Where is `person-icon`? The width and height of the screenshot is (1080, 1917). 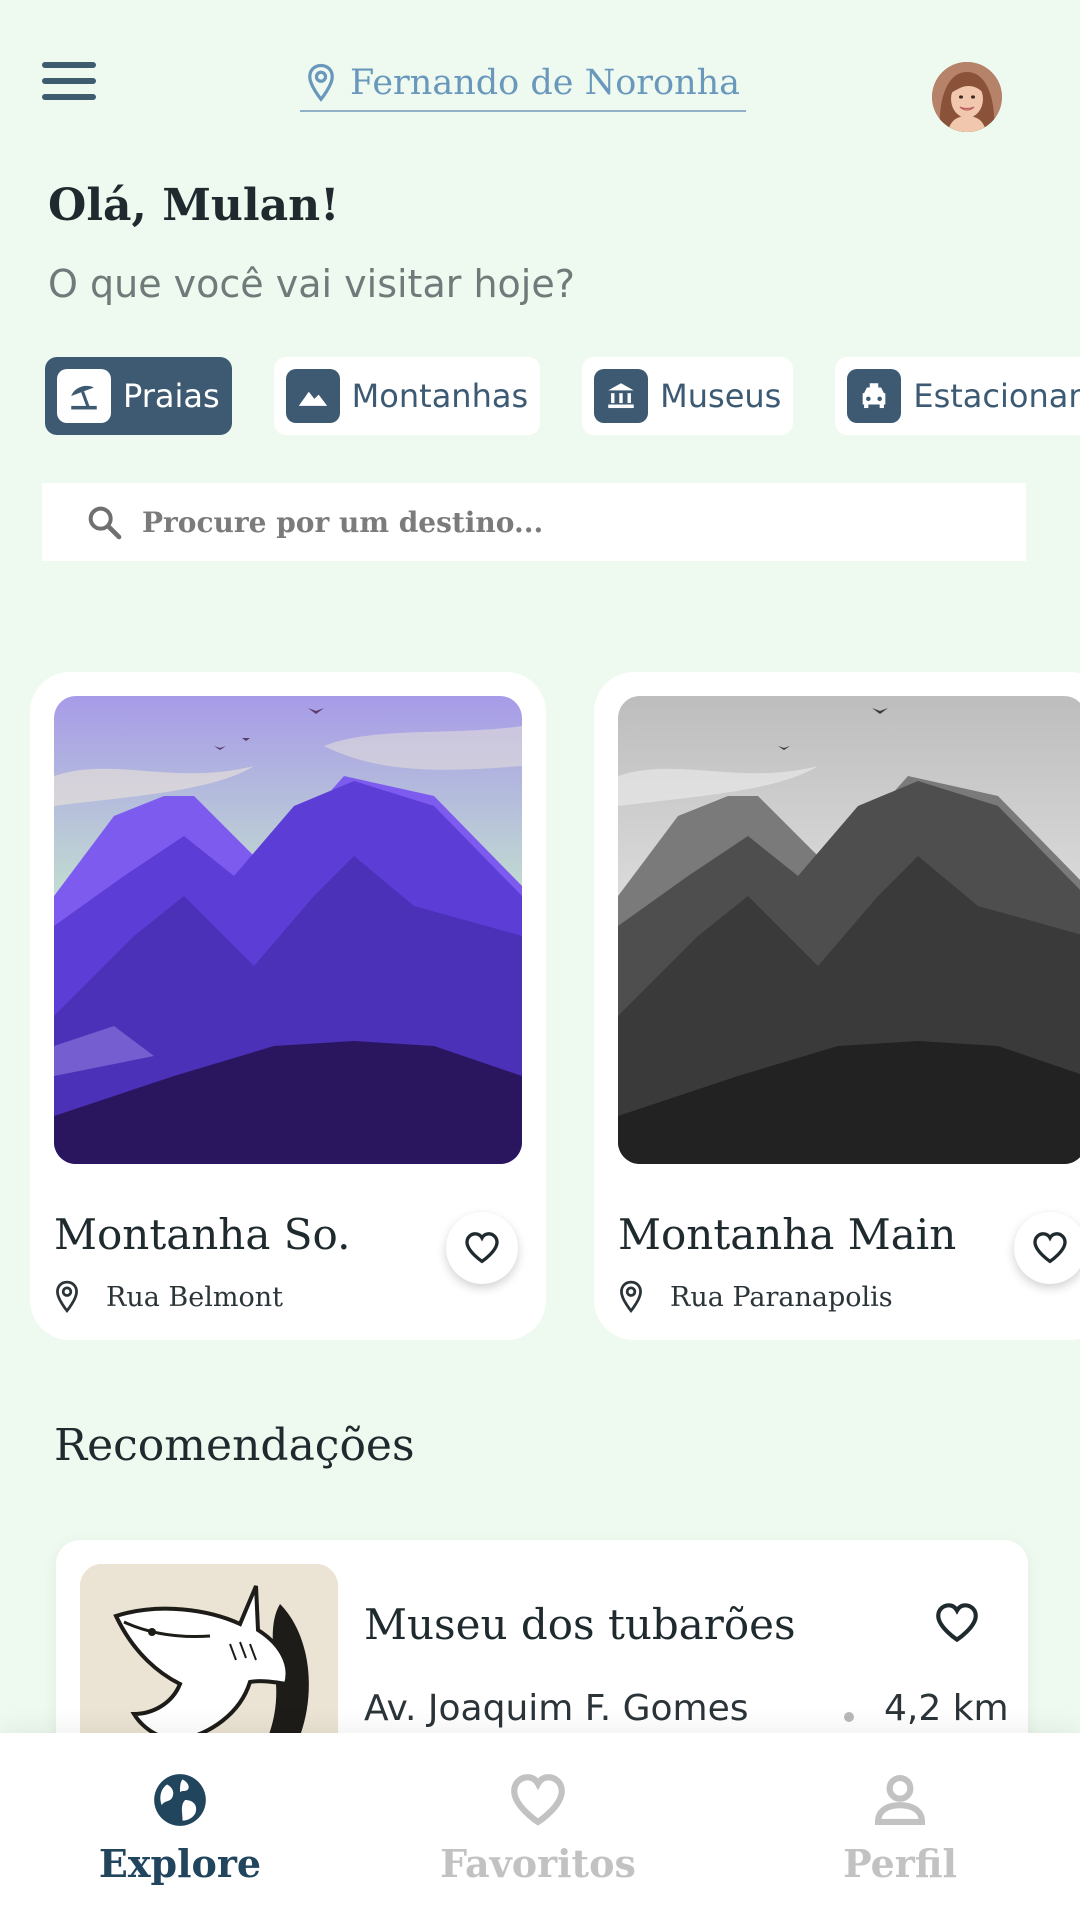 person-icon is located at coordinates (900, 1800).